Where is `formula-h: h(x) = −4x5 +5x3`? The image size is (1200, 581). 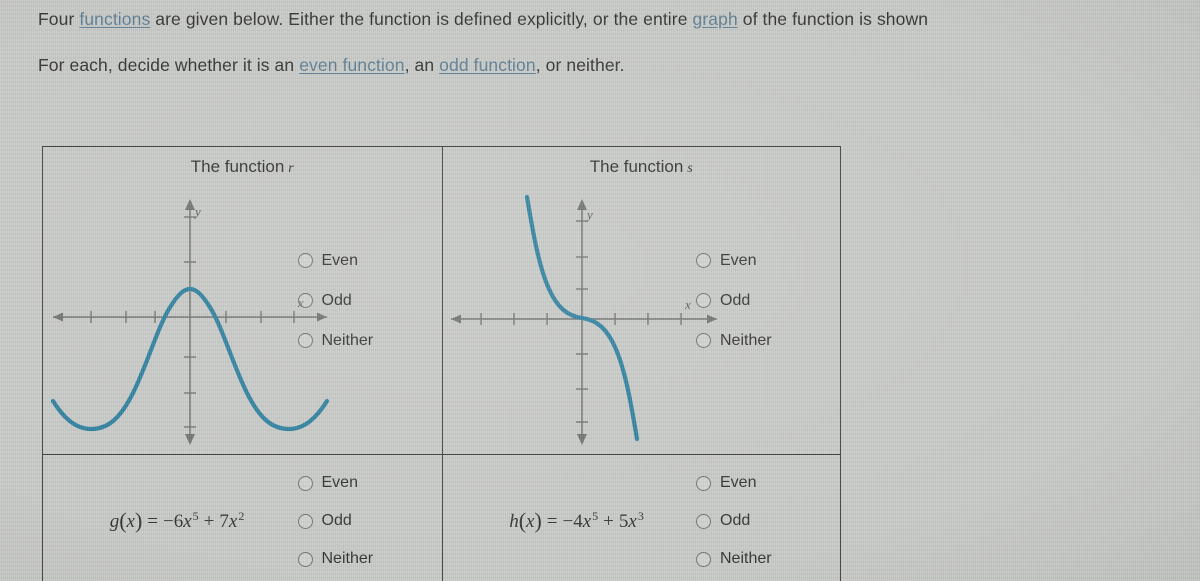
formula-h: h(x) = −4x5 +5x3 is located at coordinates (577, 521).